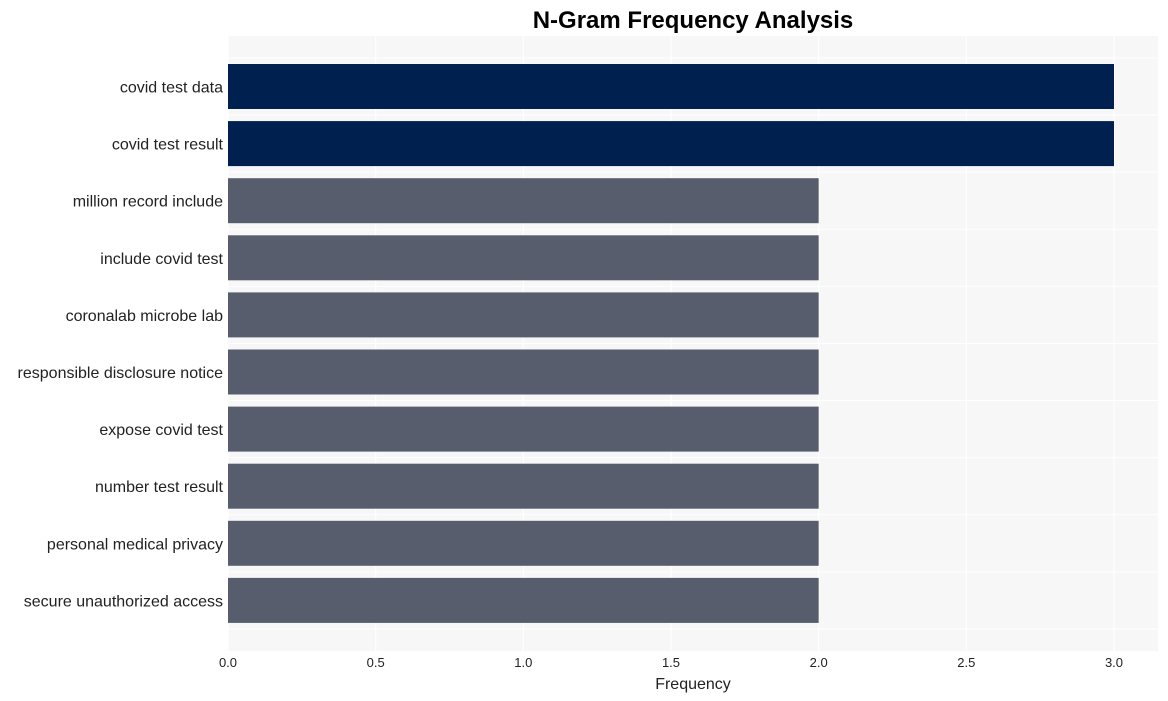 The height and width of the screenshot is (701, 1168). Describe the element at coordinates (123, 601) in the screenshot. I see `y-tick-label: secure unauthorized access` at that location.